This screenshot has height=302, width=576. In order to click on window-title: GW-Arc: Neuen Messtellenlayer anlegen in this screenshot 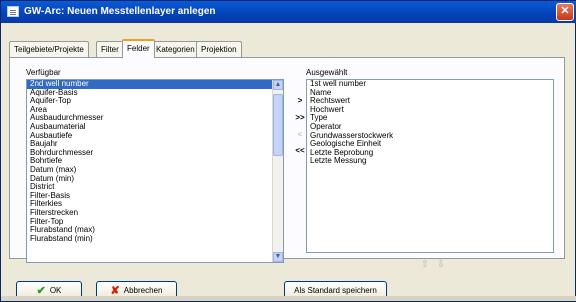, I will do `click(120, 11)`.